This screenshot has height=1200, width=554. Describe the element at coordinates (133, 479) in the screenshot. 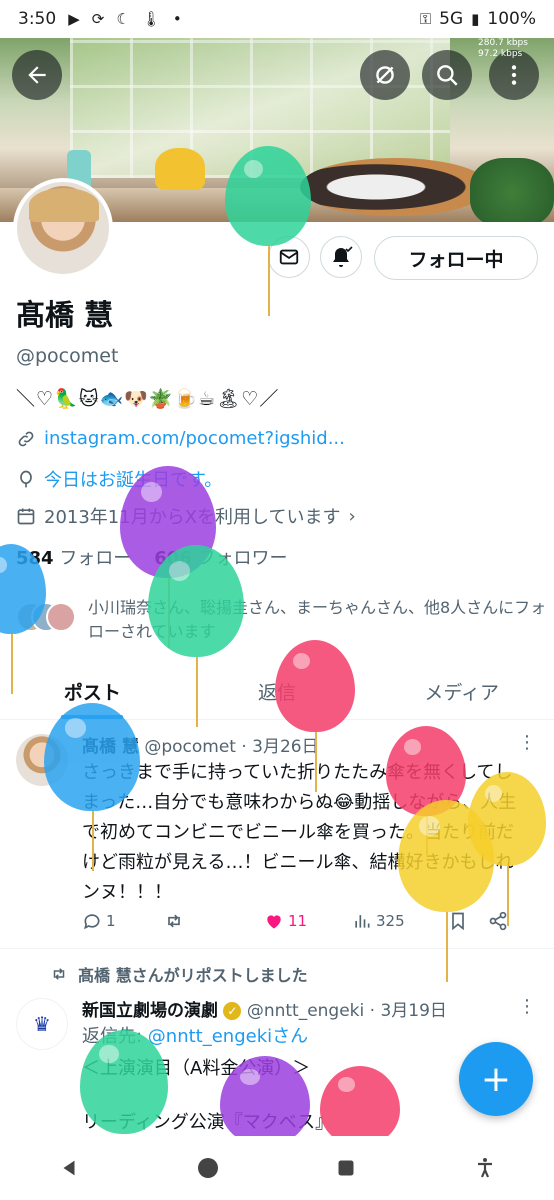

I see `profile-birthday: 今日はお誕生日です。` at that location.